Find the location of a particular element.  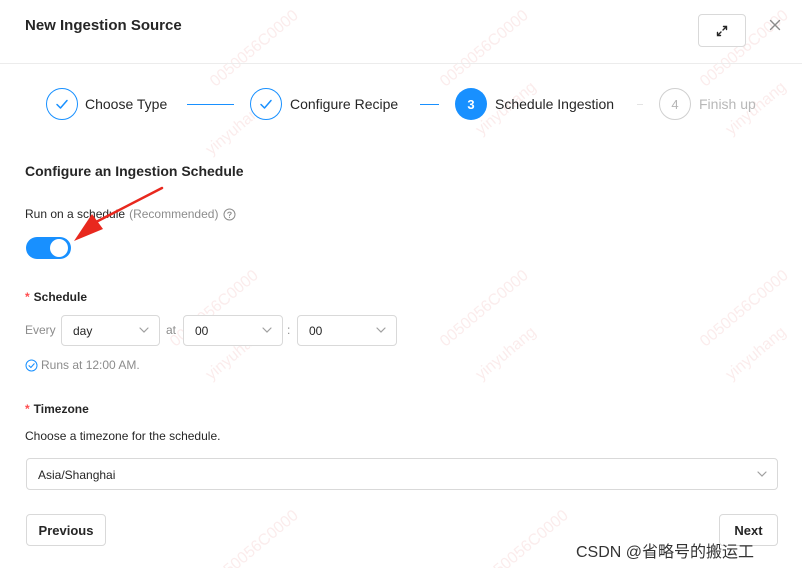

expand-icon is located at coordinates (722, 30).